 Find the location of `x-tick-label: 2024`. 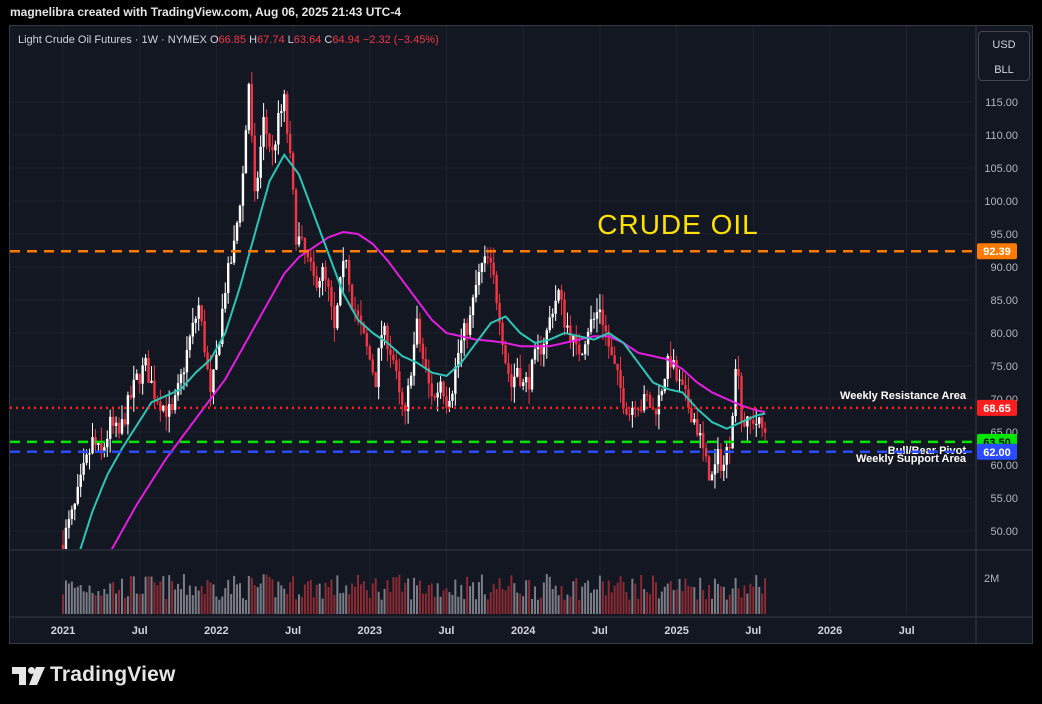

x-tick-label: 2024 is located at coordinates (523, 631).